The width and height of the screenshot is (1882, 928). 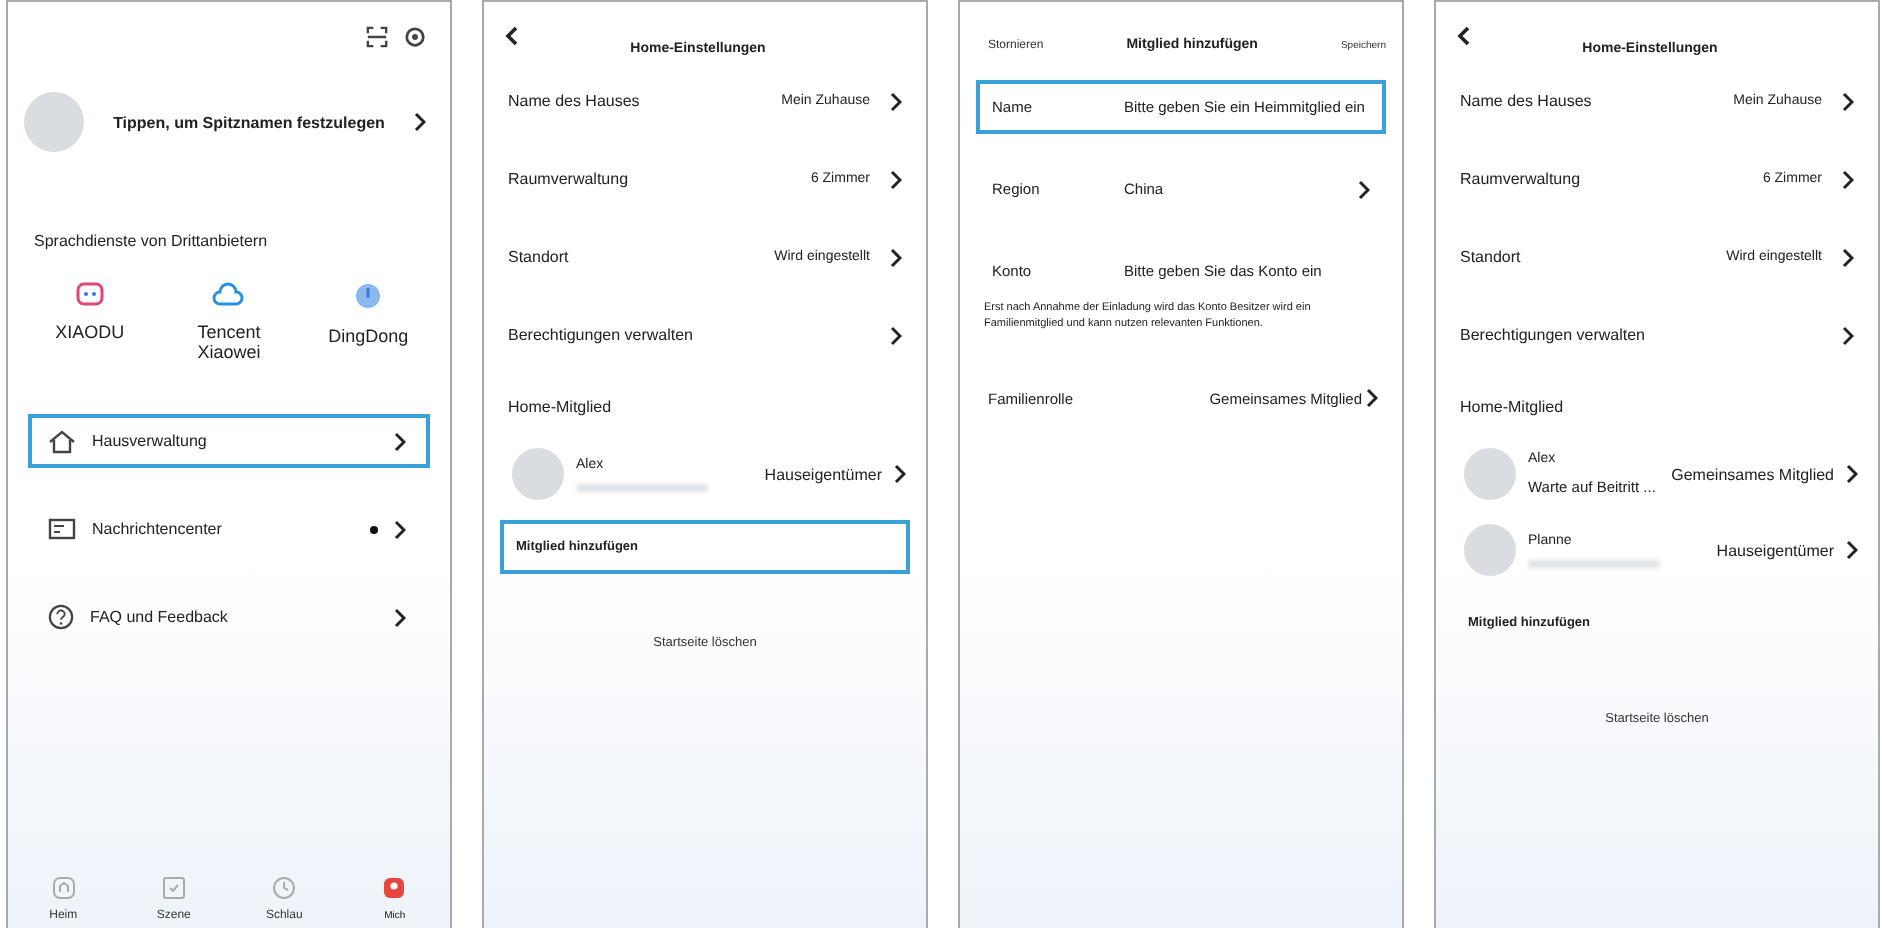 What do you see at coordinates (63, 888) in the screenshot?
I see `home-icon` at bounding box center [63, 888].